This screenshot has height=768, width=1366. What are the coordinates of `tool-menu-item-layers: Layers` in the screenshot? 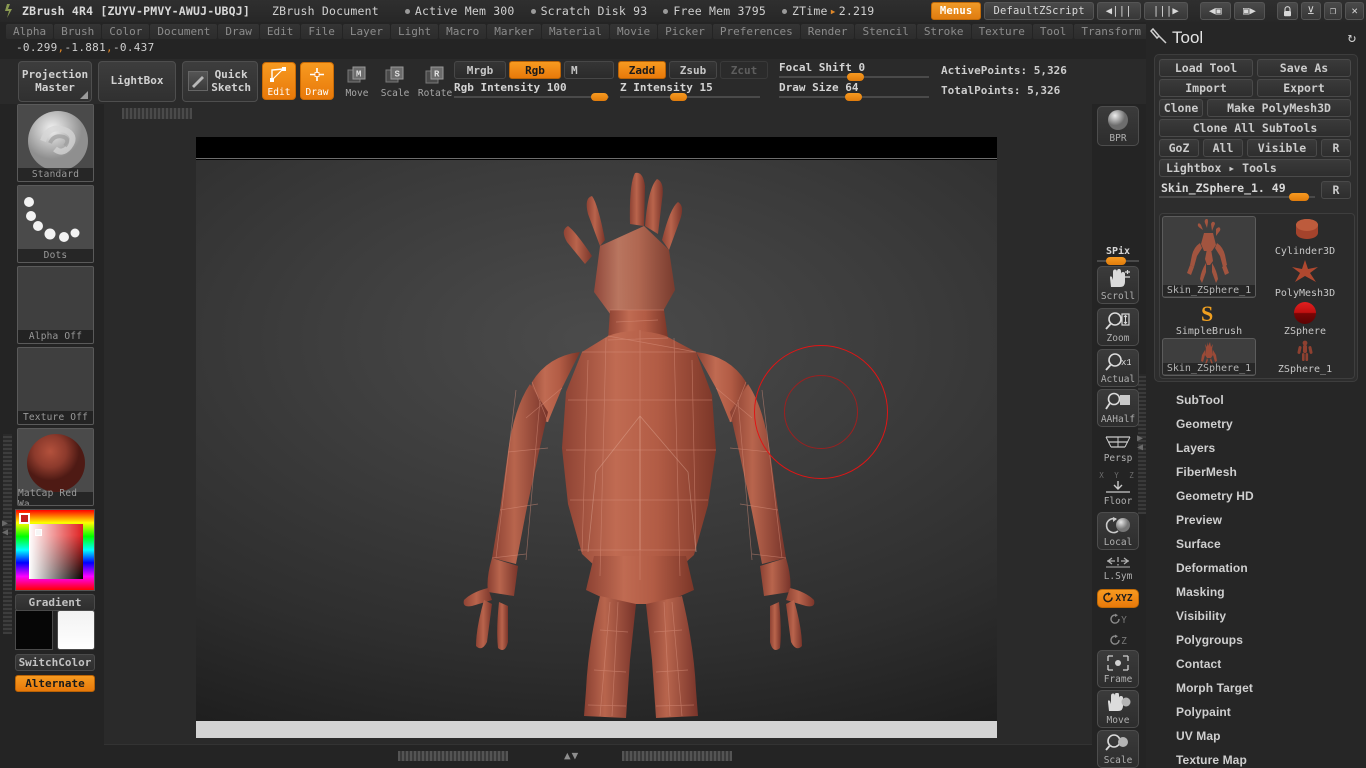 It's located at (1256, 448).